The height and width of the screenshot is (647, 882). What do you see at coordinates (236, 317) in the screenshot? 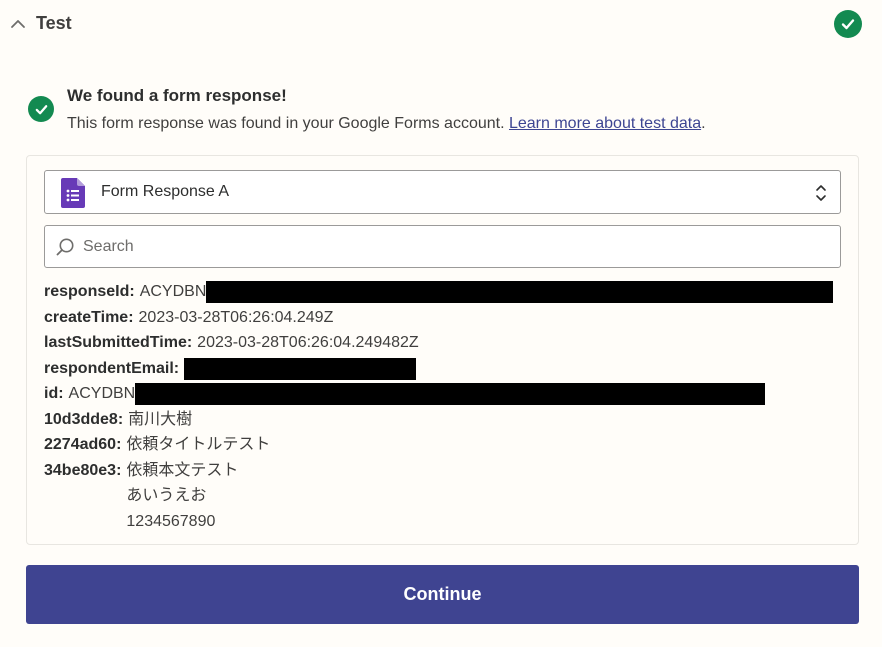
I see `field-value: 2023-03-28T06:26:04.249Z` at bounding box center [236, 317].